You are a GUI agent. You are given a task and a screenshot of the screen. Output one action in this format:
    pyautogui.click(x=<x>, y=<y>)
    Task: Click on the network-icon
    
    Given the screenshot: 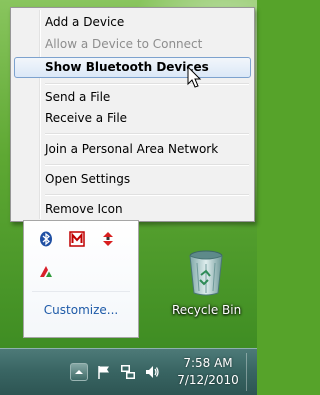 What is the action you would take?
    pyautogui.click(x=128, y=372)
    